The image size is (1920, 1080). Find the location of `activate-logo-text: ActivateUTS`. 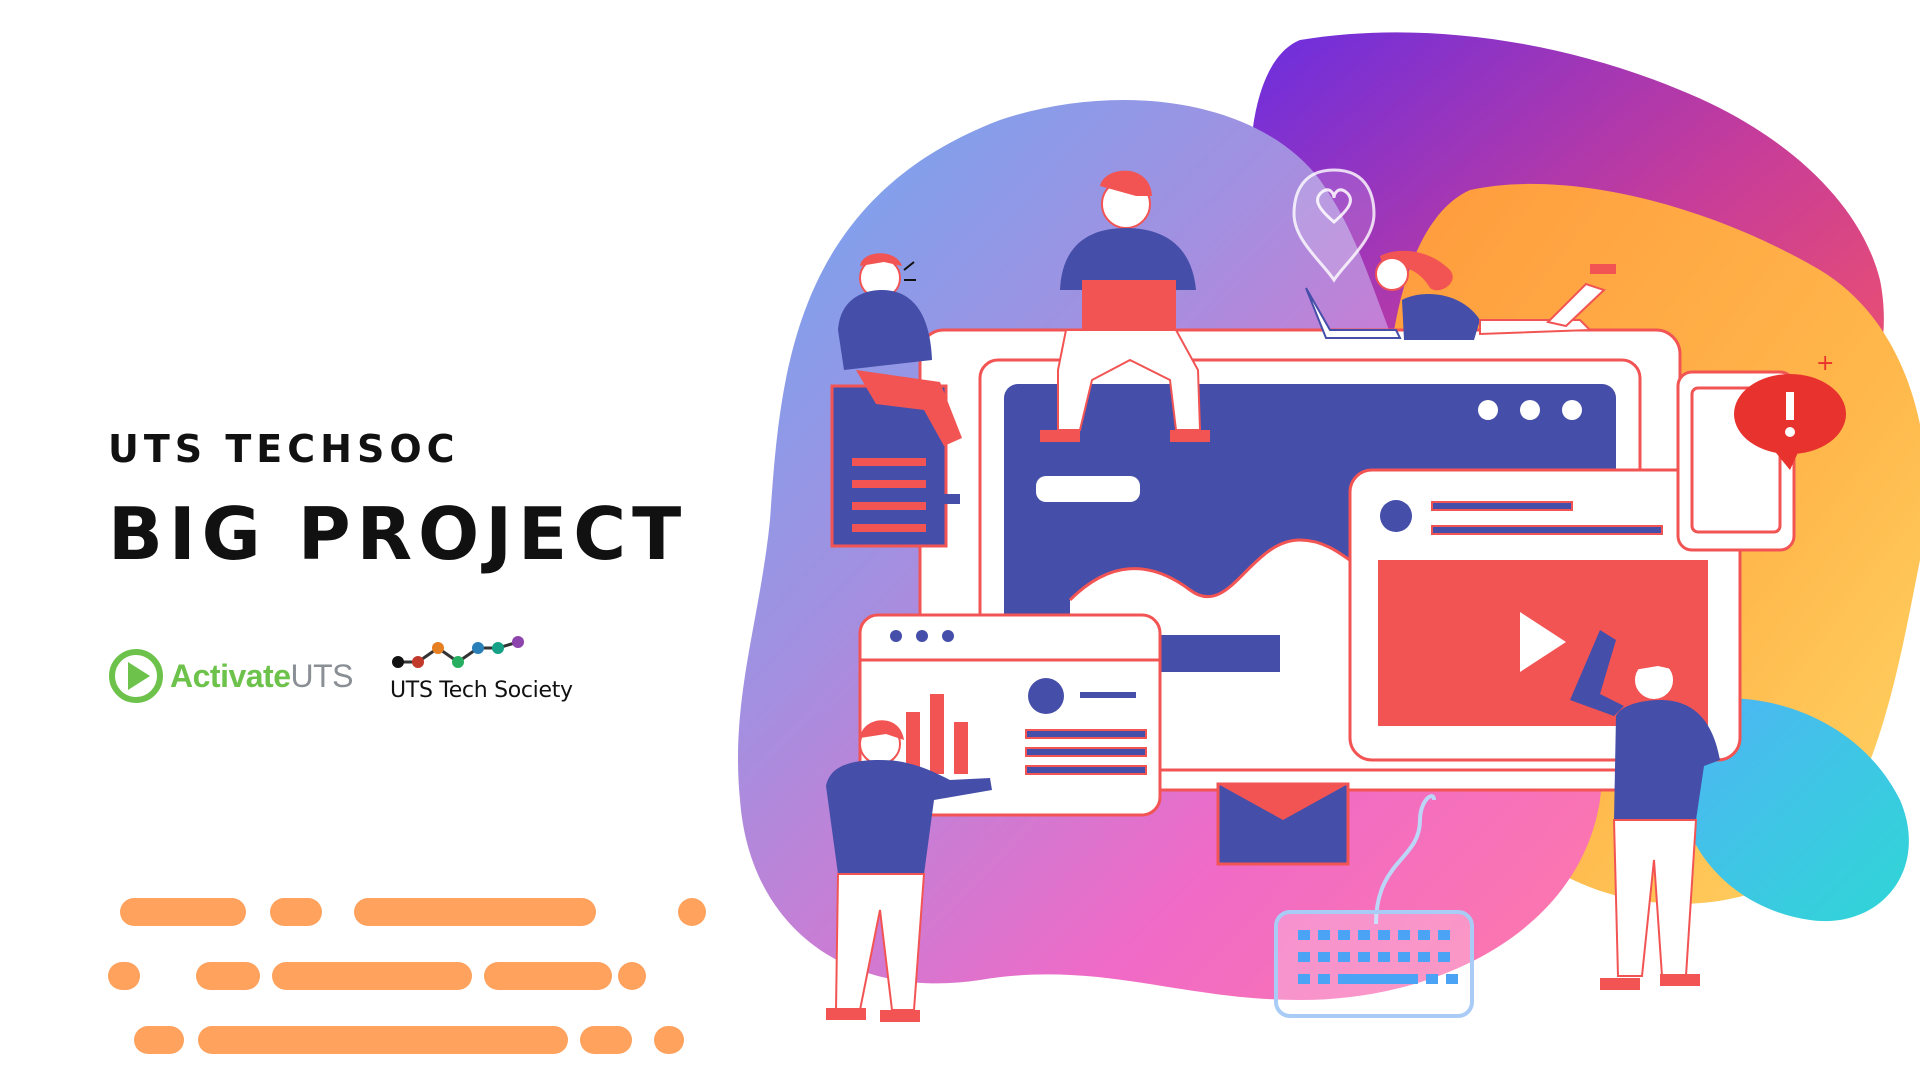

activate-logo-text: ActivateUTS is located at coordinates (261, 676).